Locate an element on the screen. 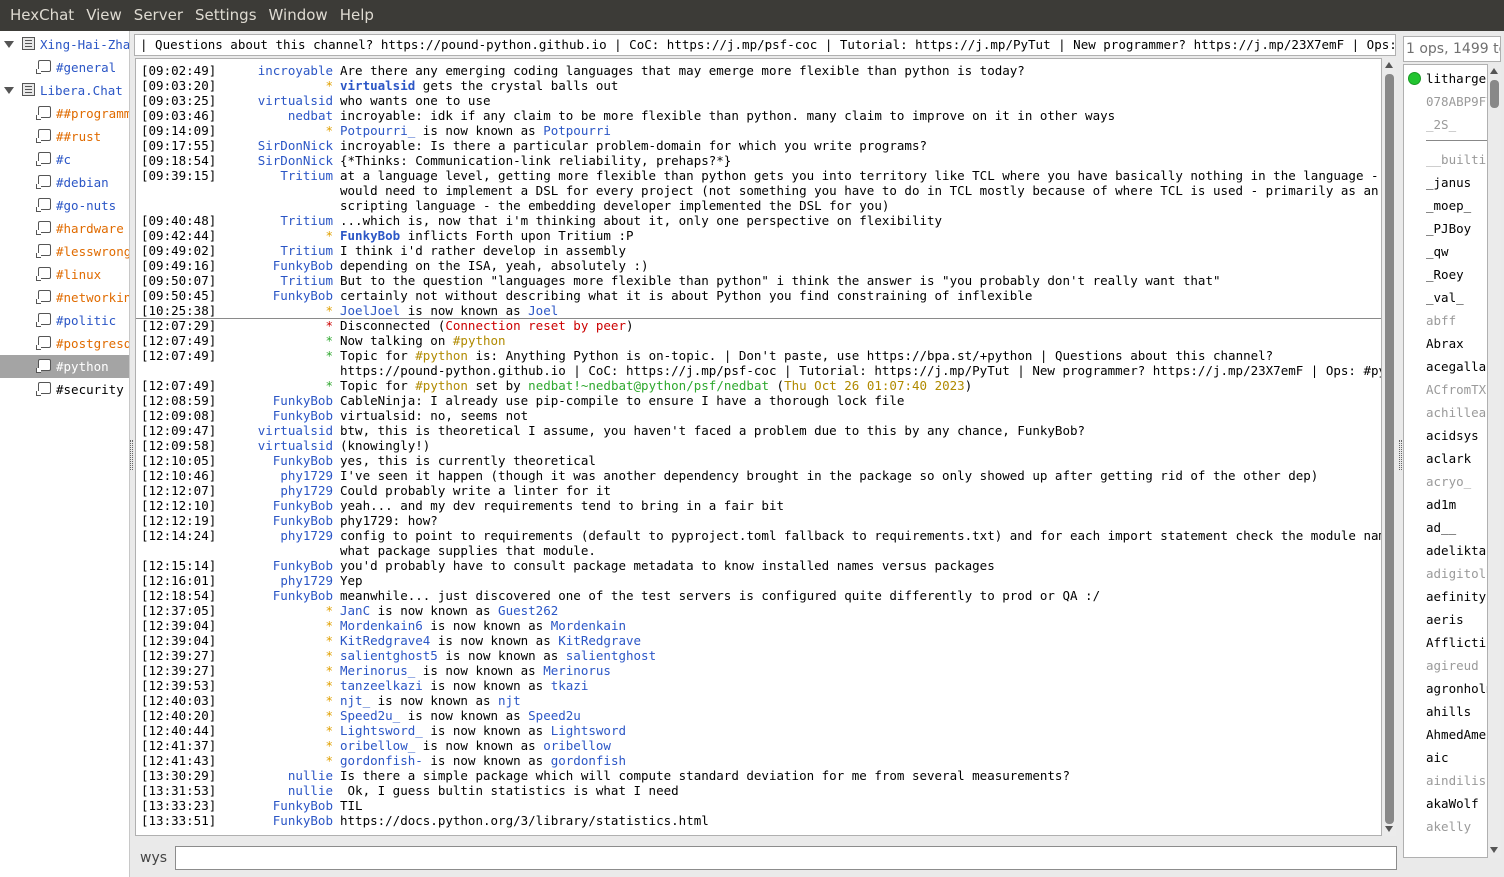 This screenshot has height=877, width=1504. menu-view: View is located at coordinates (104, 15).